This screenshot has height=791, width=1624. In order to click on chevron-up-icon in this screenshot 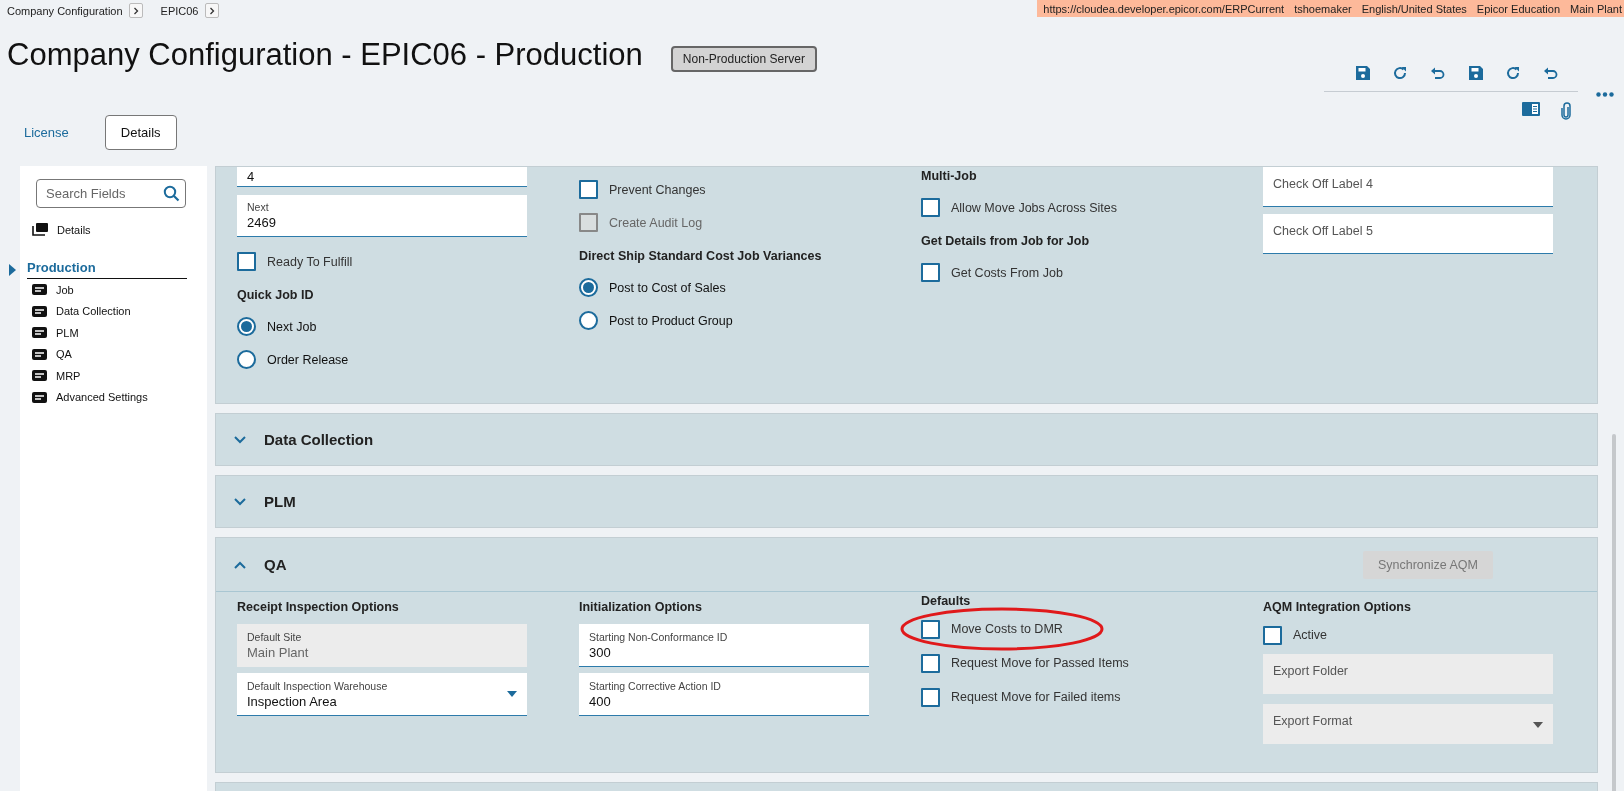, I will do `click(240, 564)`.